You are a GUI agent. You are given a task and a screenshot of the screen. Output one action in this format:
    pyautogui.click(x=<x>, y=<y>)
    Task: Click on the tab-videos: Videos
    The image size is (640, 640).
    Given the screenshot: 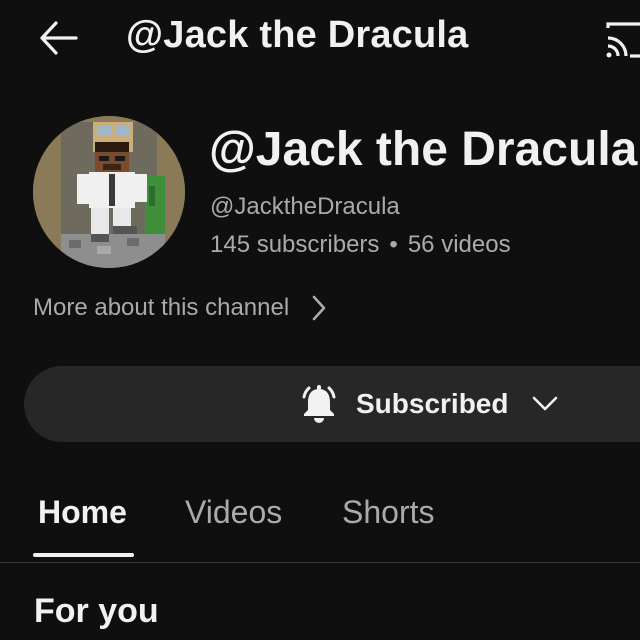 What is the action you would take?
    pyautogui.click(x=233, y=512)
    